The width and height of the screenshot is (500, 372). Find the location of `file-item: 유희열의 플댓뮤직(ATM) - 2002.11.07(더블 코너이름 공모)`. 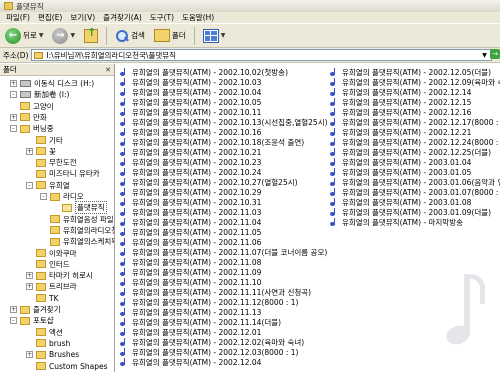

file-item: 유희열의 플댓뮤직(ATM) - 2002.11.07(더블 코너이름 공모) is located at coordinates (224, 252).